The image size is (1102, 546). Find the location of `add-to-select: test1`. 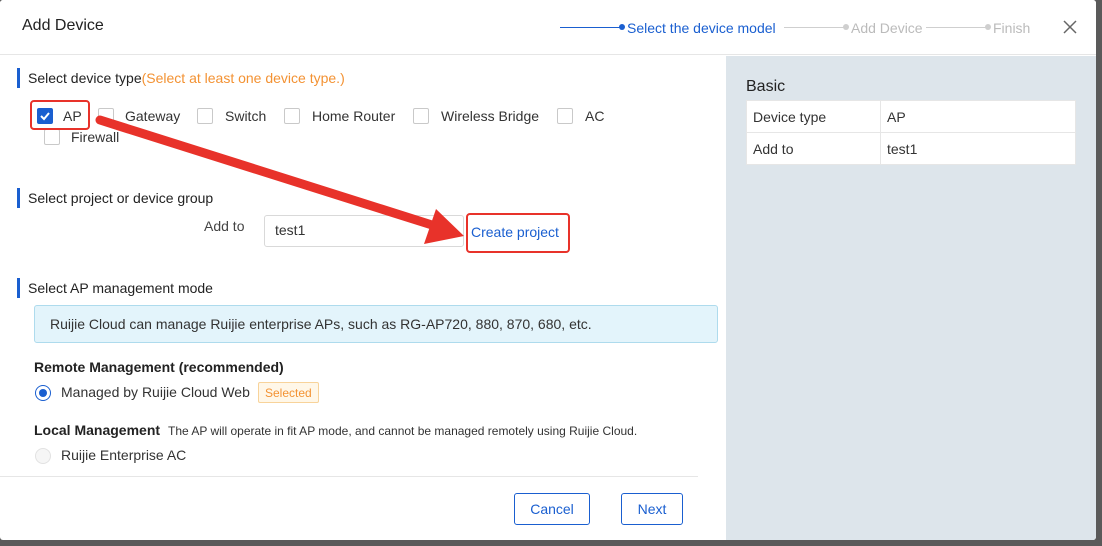

add-to-select: test1 is located at coordinates (364, 231).